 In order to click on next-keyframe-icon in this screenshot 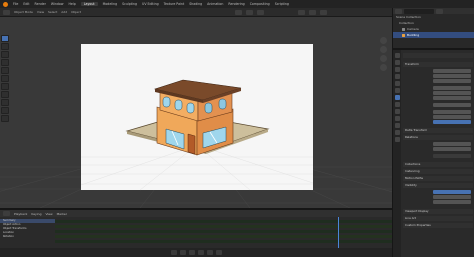, I will do `click(209, 252)`.